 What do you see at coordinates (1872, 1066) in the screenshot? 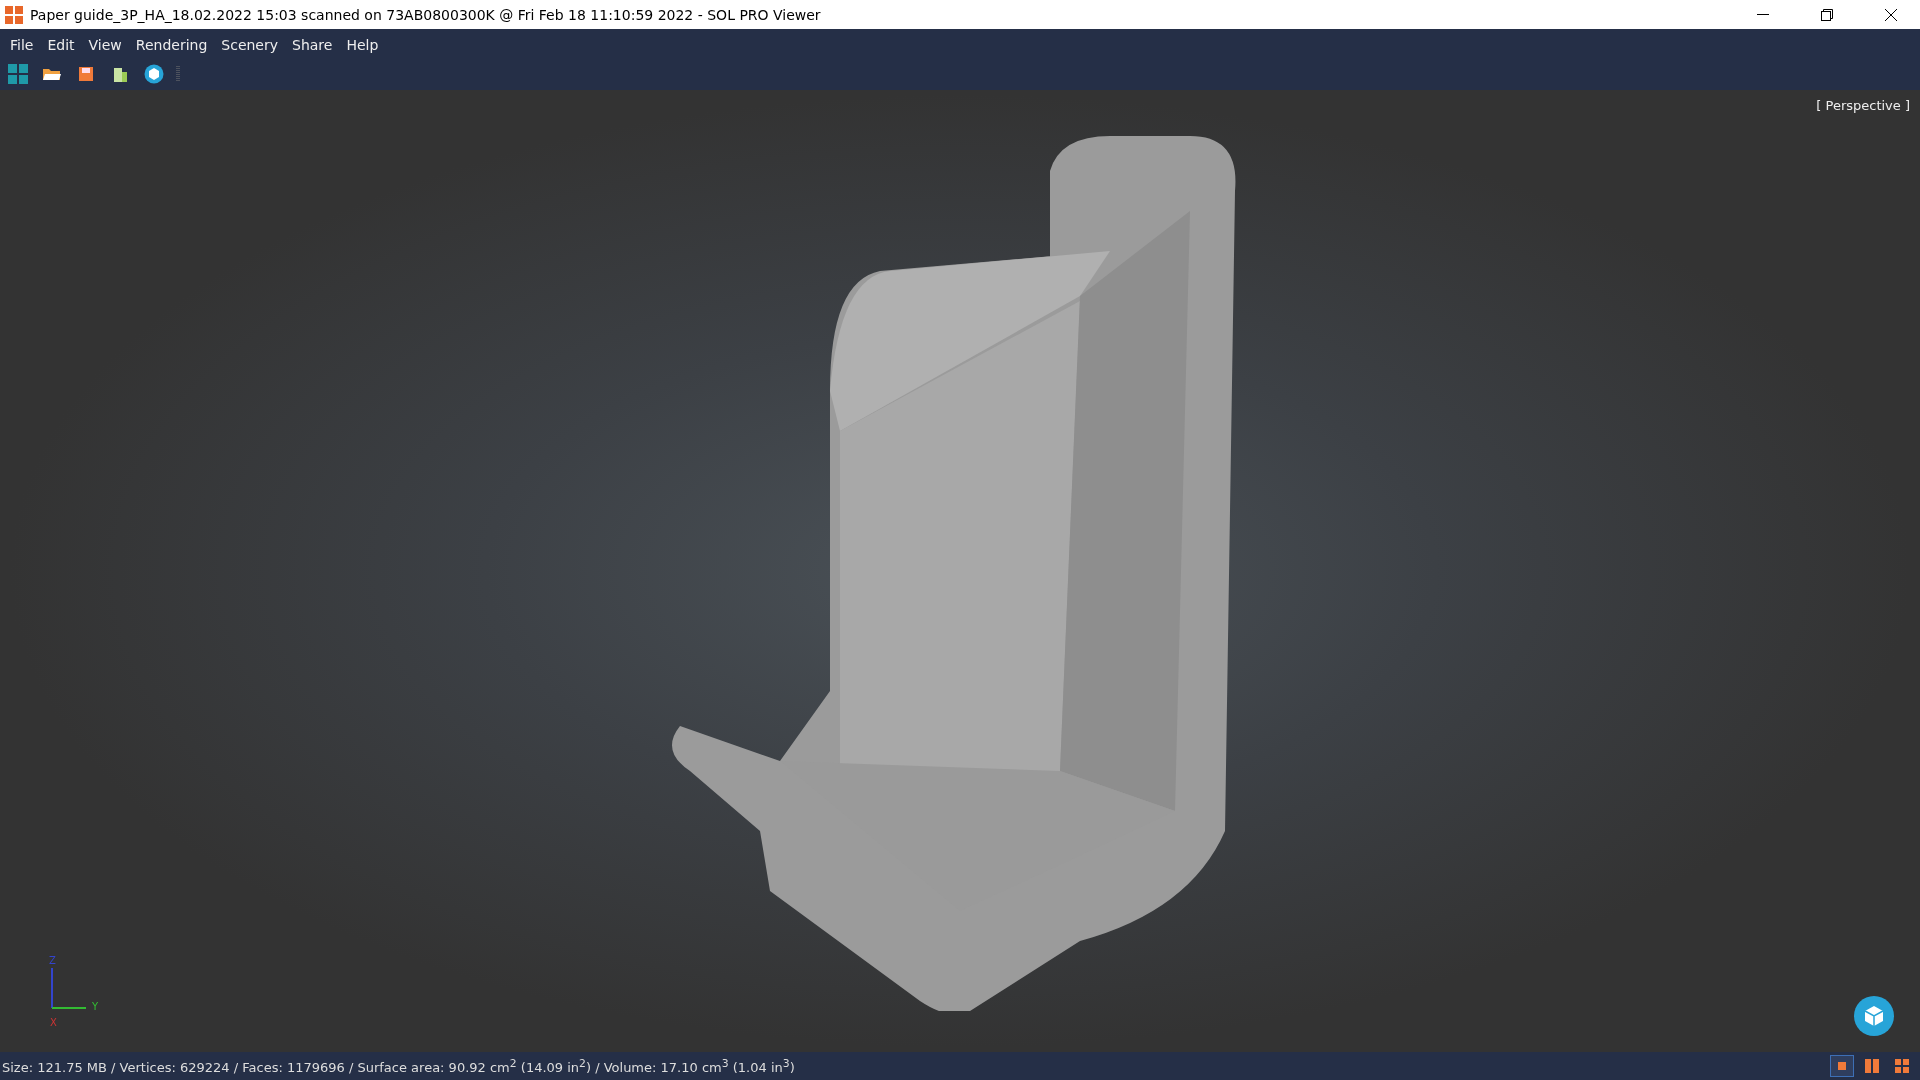
I see `split-view-icon` at bounding box center [1872, 1066].